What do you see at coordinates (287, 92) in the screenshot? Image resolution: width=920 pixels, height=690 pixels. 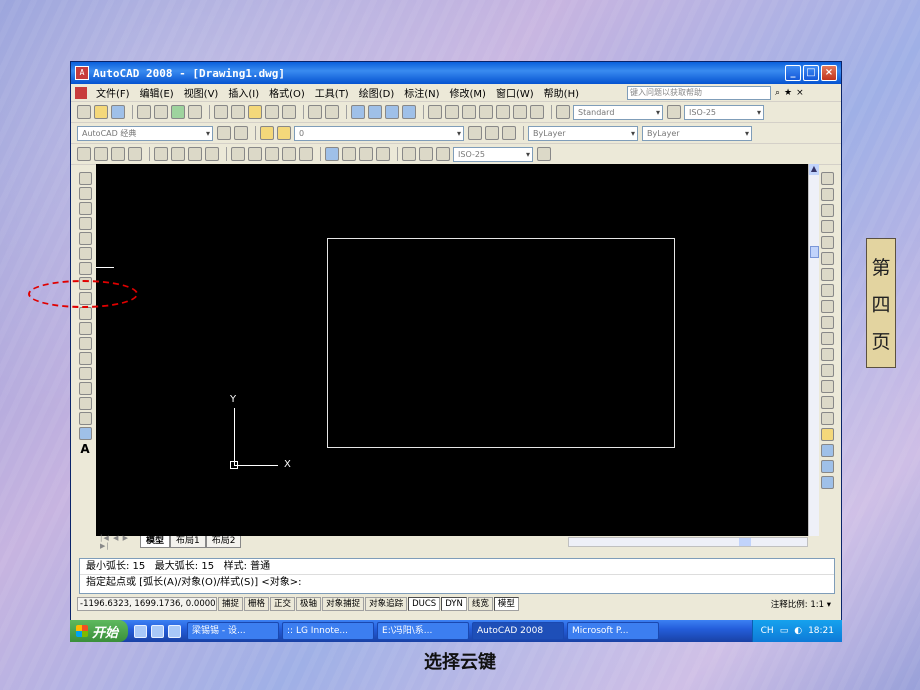 I see `menu-format: 格式(O)` at bounding box center [287, 92].